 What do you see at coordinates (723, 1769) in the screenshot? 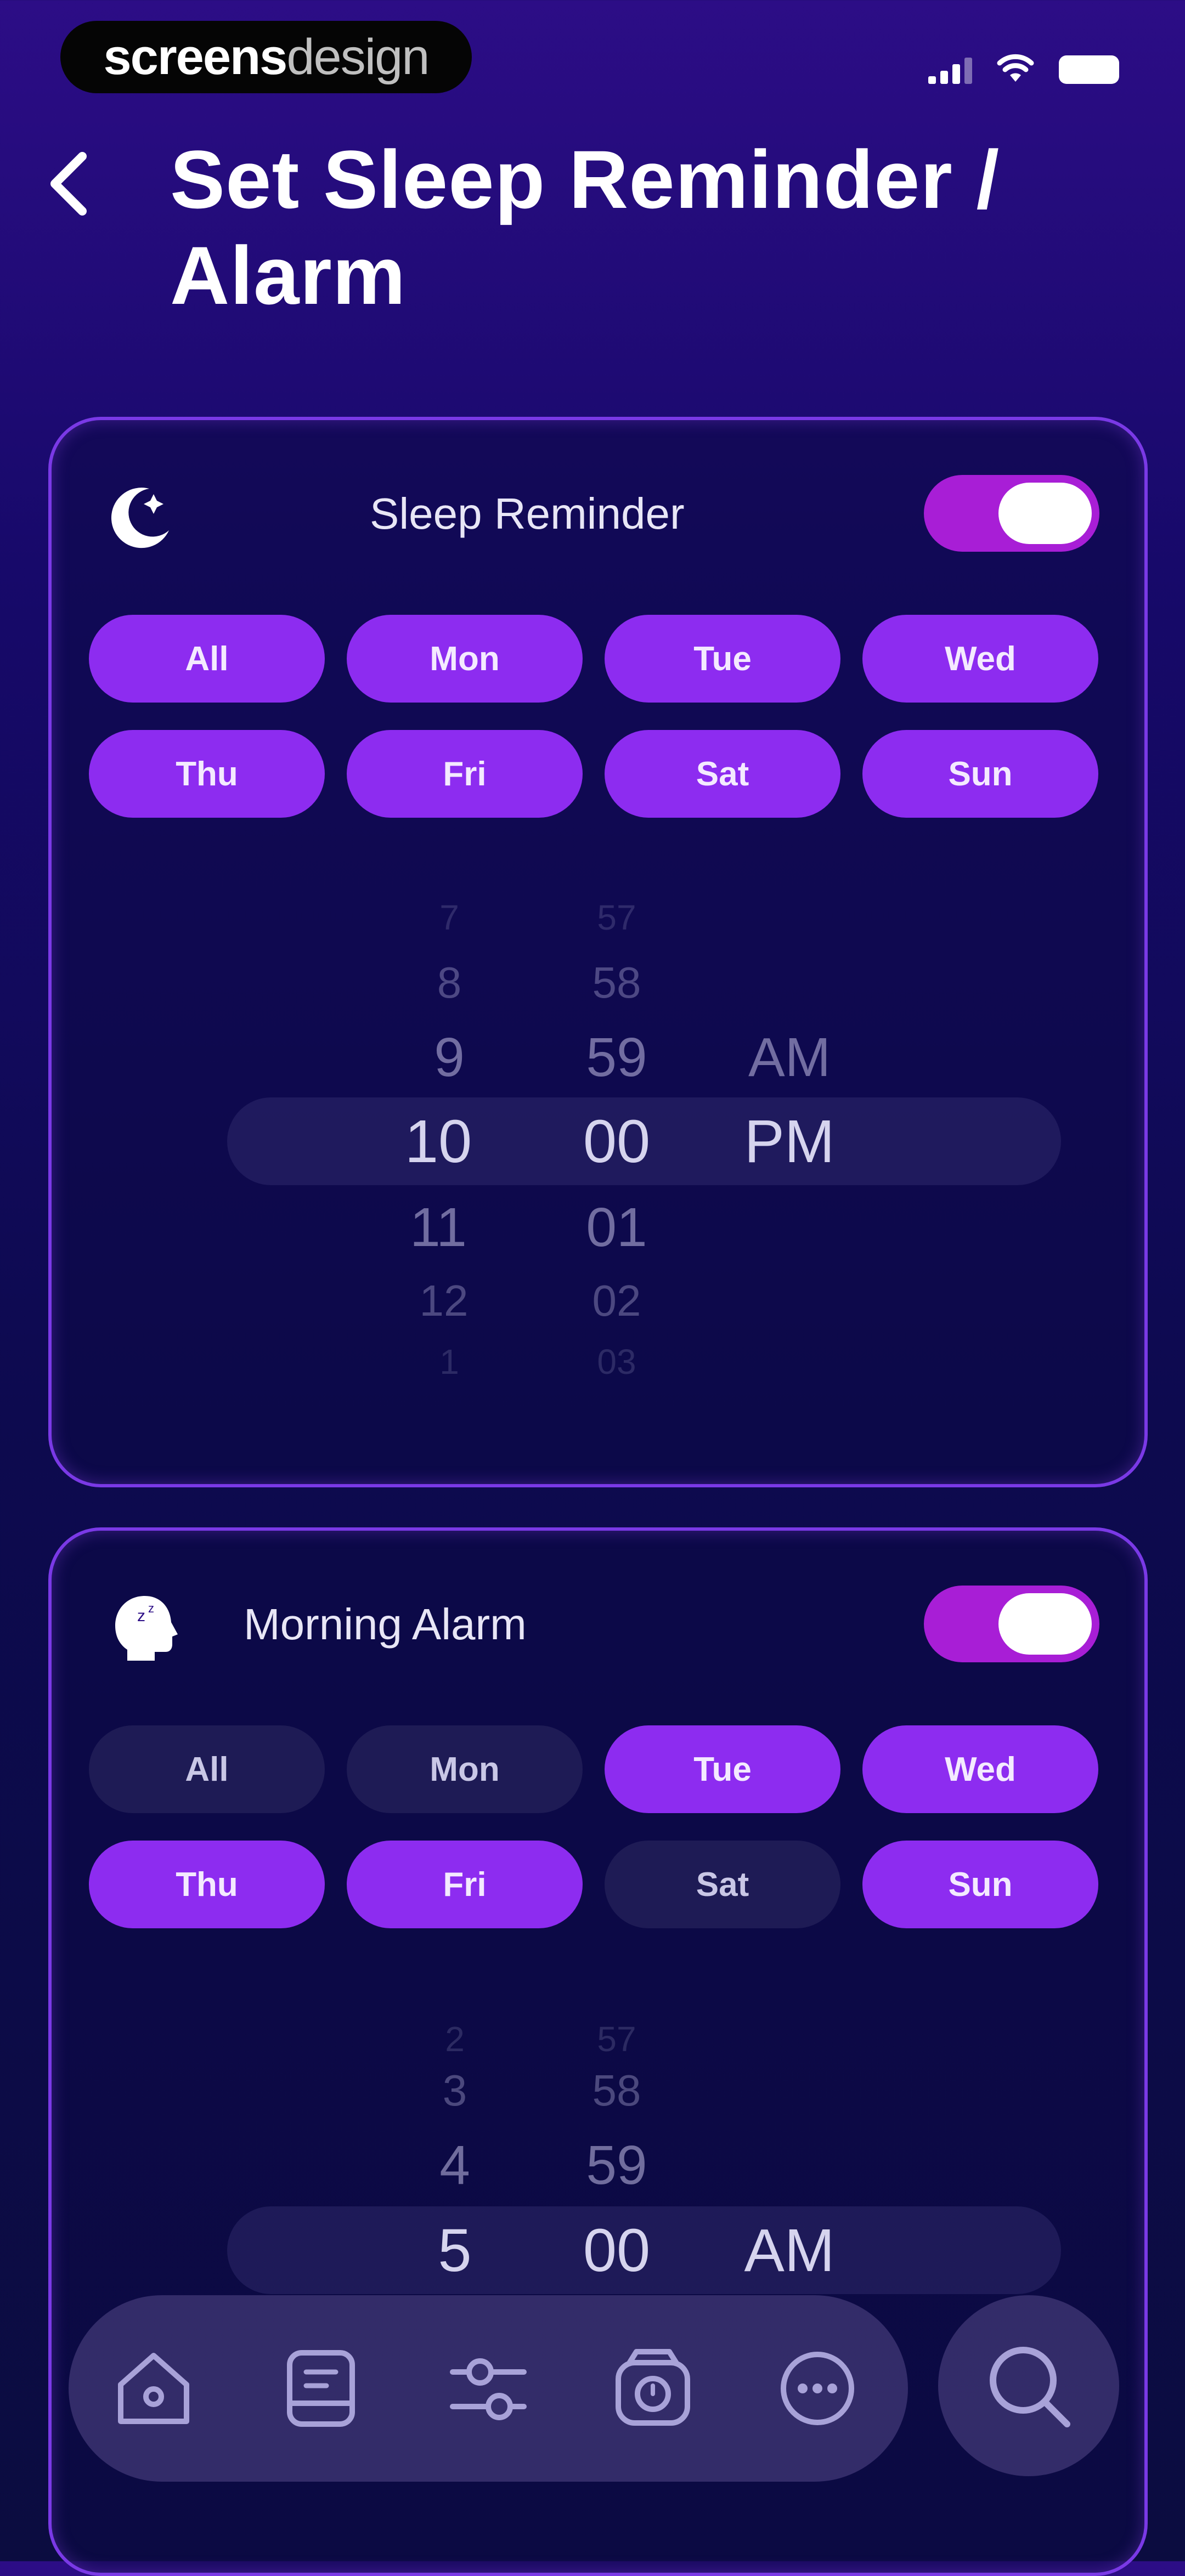
I see `alarm-day-tue: Tue` at bounding box center [723, 1769].